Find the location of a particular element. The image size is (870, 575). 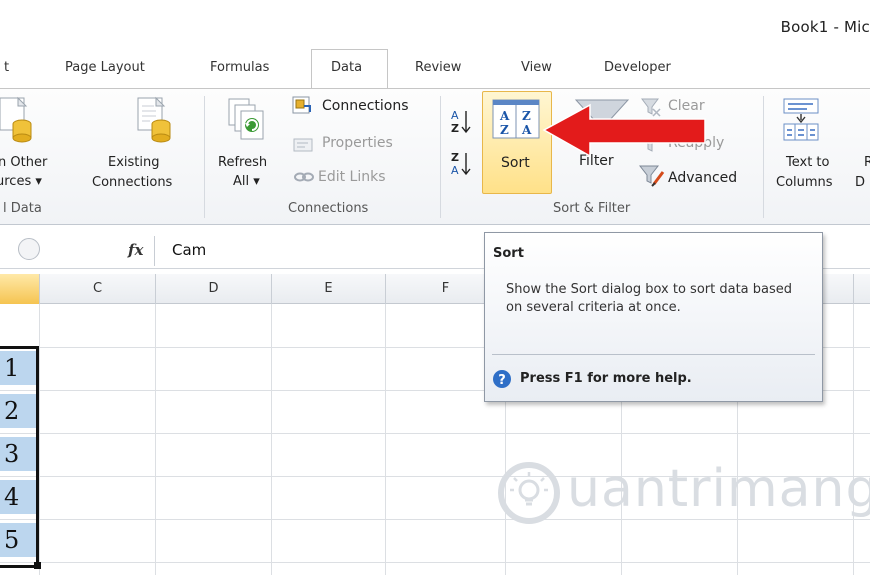

existing-connections-label: Existing is located at coordinates (134, 162).